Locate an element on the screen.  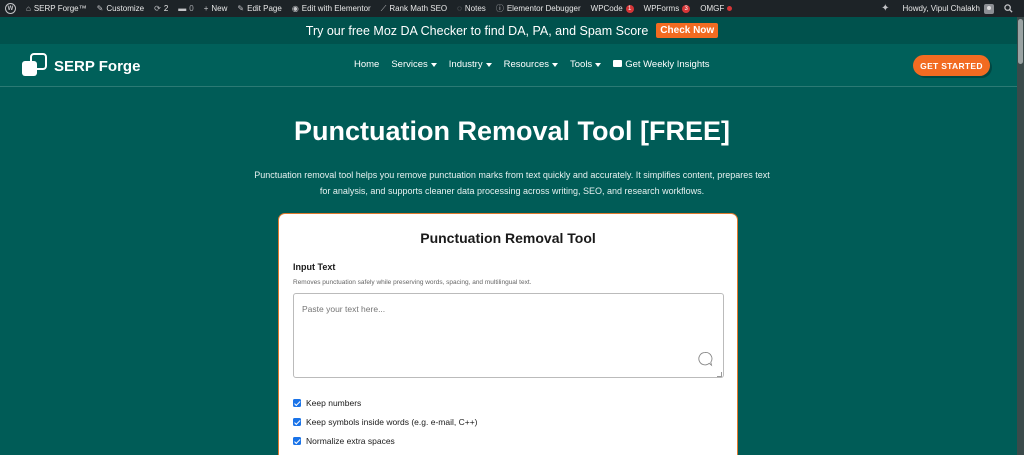
sparkle-icon: ✦ is located at coordinates (885, 8).